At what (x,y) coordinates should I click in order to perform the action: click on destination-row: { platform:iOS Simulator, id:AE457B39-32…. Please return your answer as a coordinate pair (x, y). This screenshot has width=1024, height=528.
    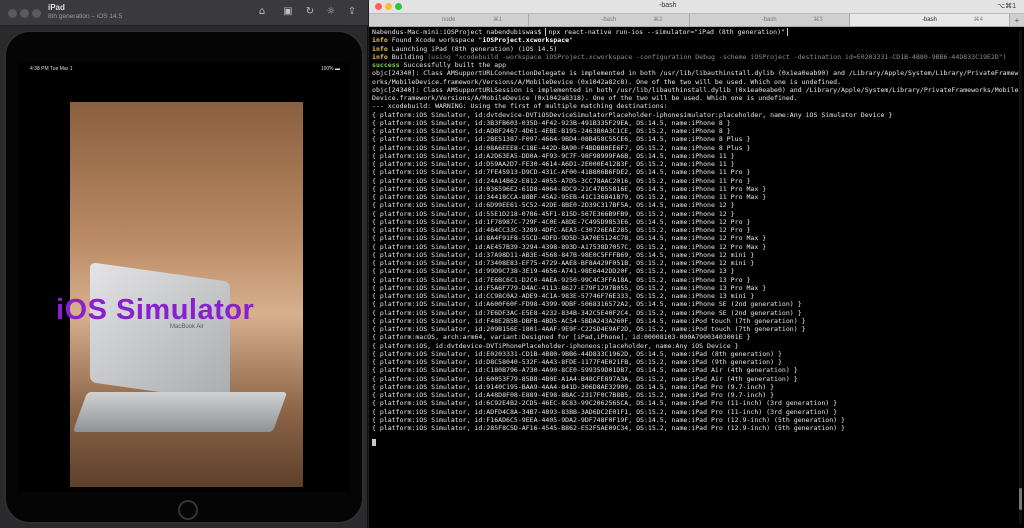
    Looking at the image, I should click on (569, 246).